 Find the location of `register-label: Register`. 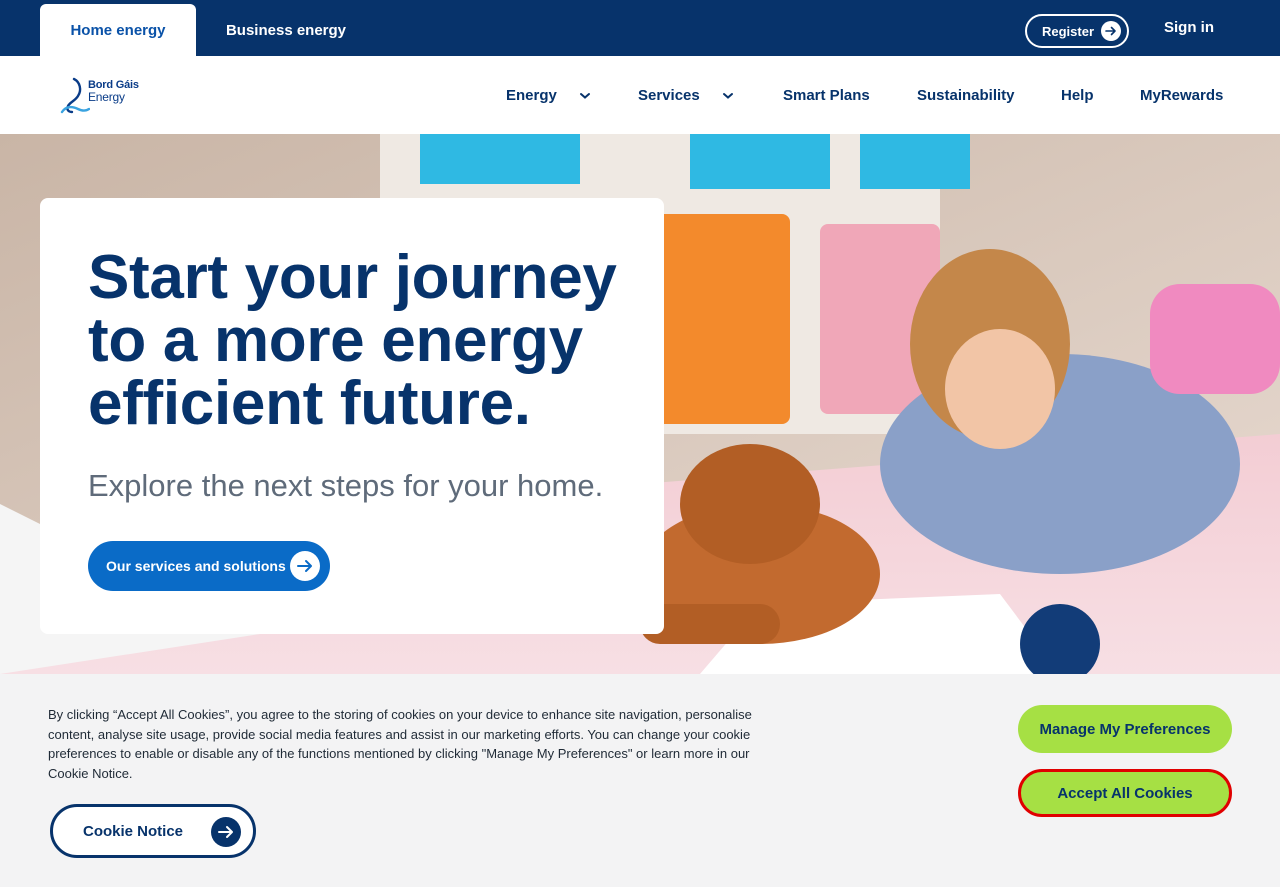

register-label: Register is located at coordinates (1068, 31).